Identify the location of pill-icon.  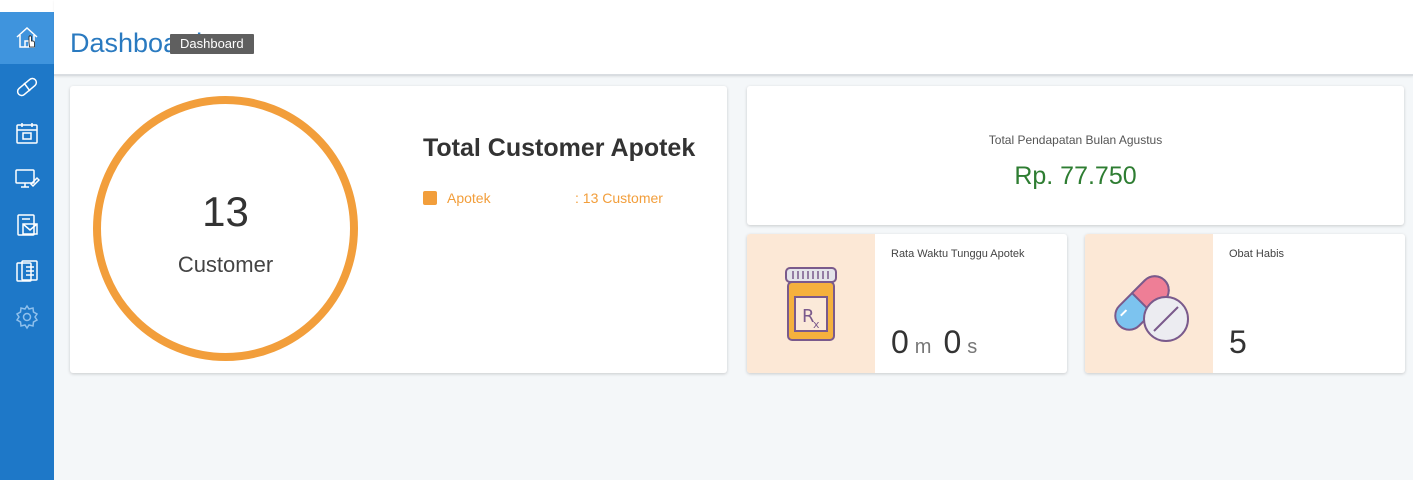
(27, 87).